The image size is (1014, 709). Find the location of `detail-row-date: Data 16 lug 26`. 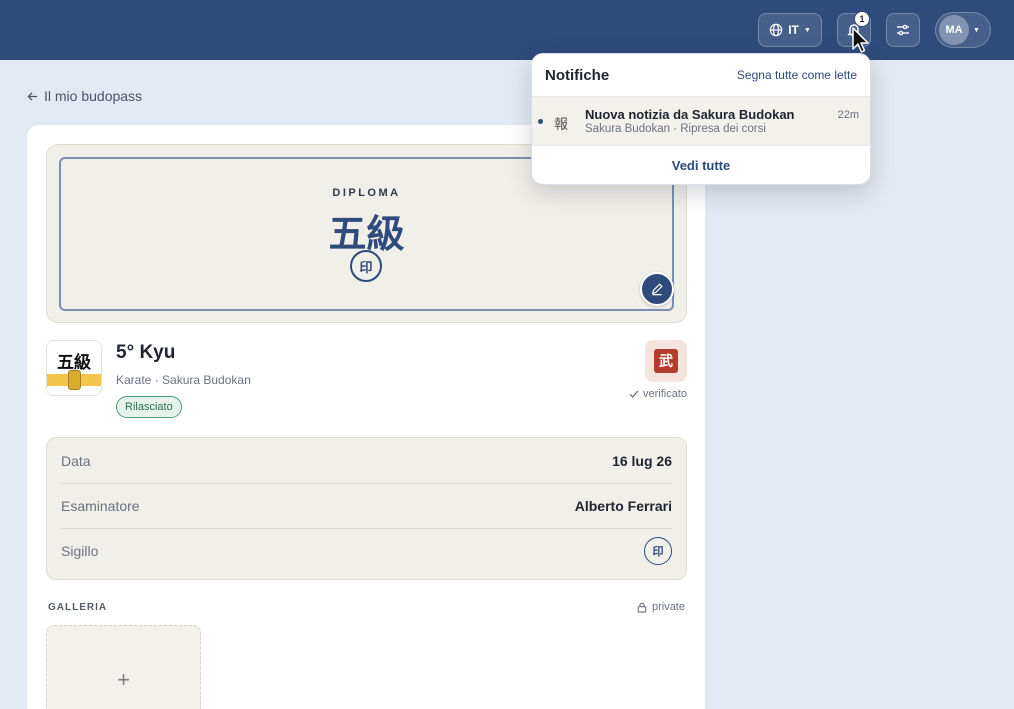

detail-row-date: Data 16 lug 26 is located at coordinates (366, 460).